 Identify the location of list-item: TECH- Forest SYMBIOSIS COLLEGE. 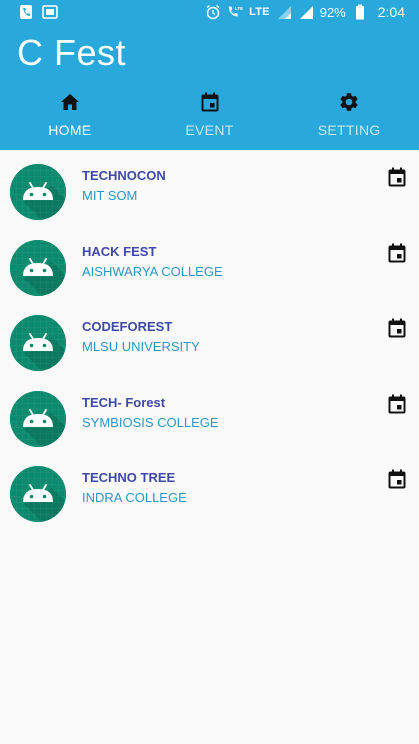
(209, 421).